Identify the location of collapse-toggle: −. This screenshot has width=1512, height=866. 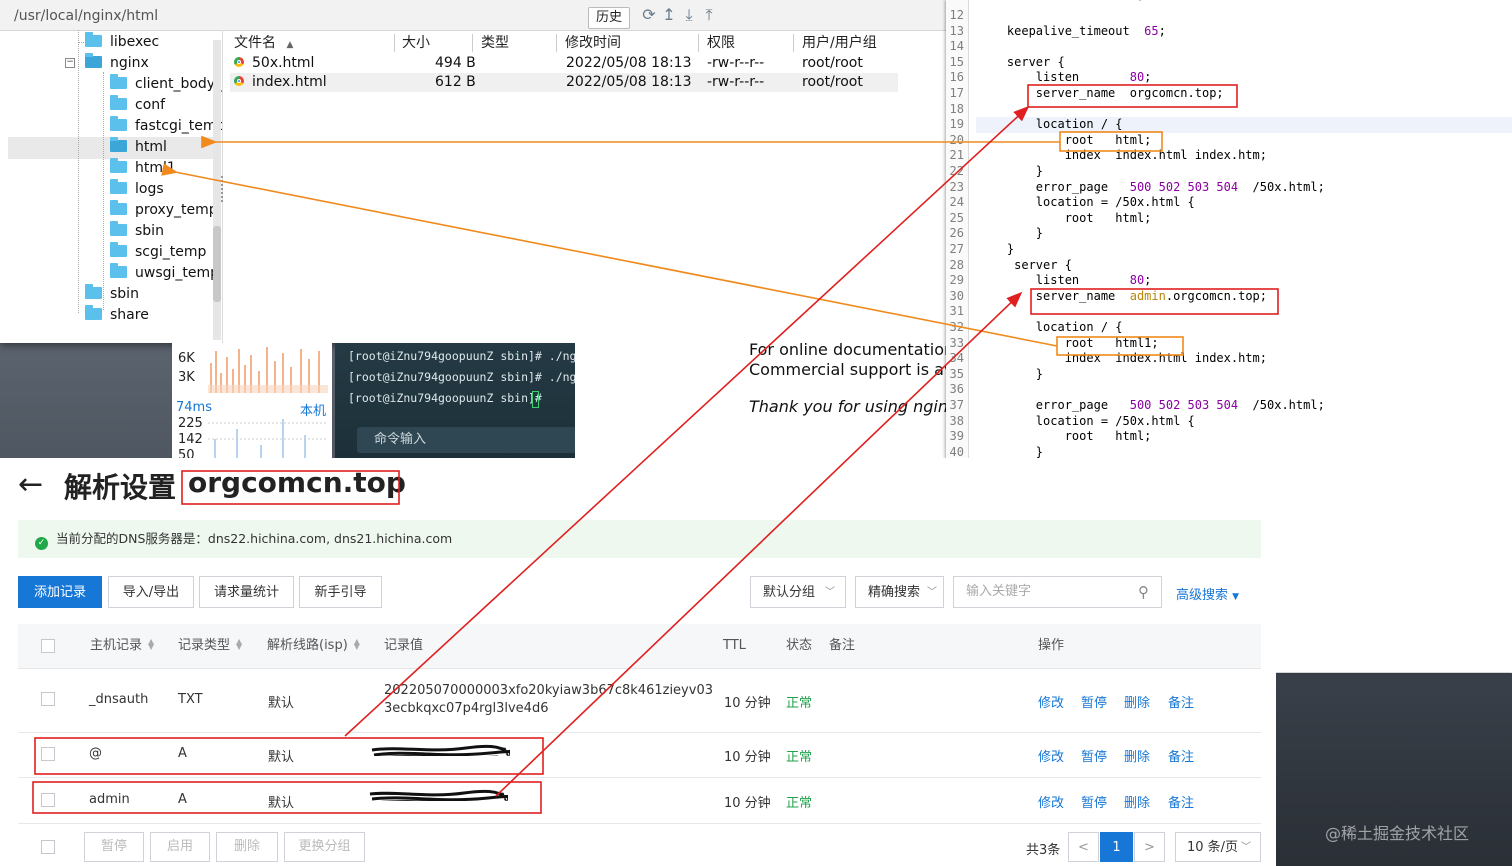
(70, 63).